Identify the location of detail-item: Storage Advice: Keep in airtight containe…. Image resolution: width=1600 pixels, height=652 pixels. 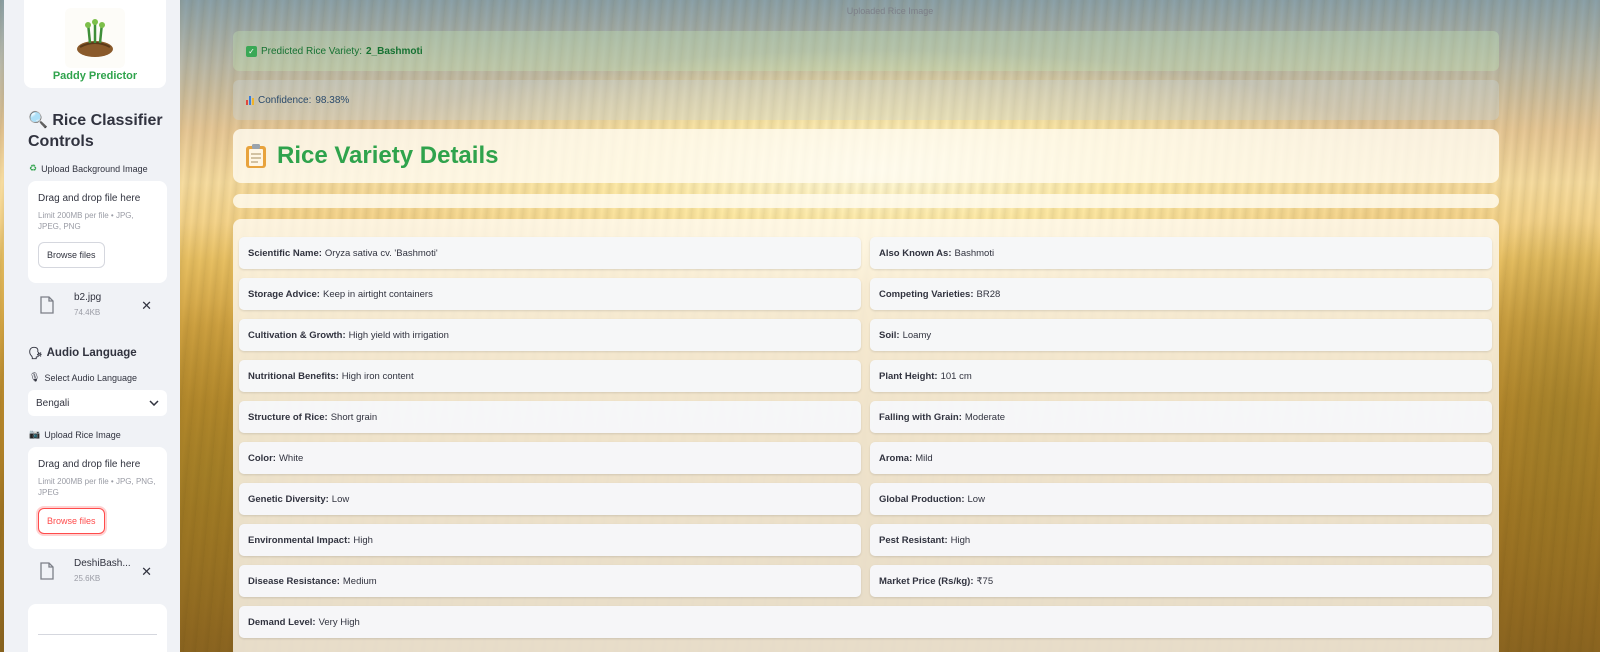
(550, 294).